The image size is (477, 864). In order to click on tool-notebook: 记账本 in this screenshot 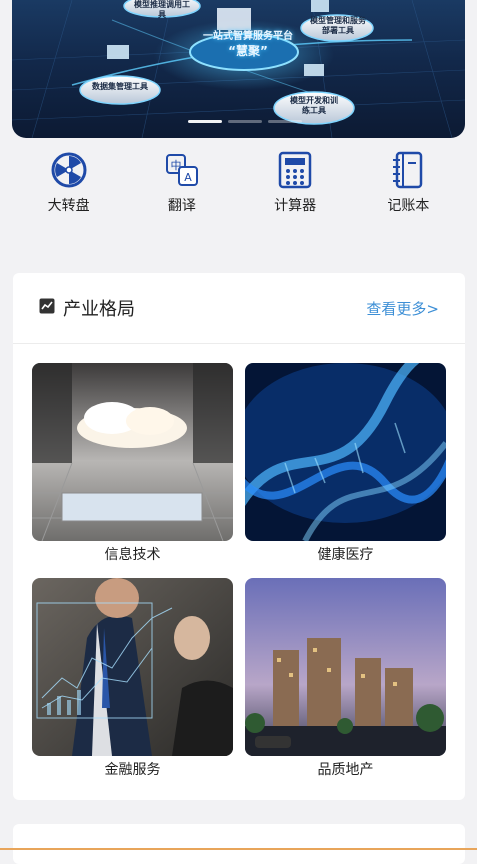, I will do `click(408, 190)`.